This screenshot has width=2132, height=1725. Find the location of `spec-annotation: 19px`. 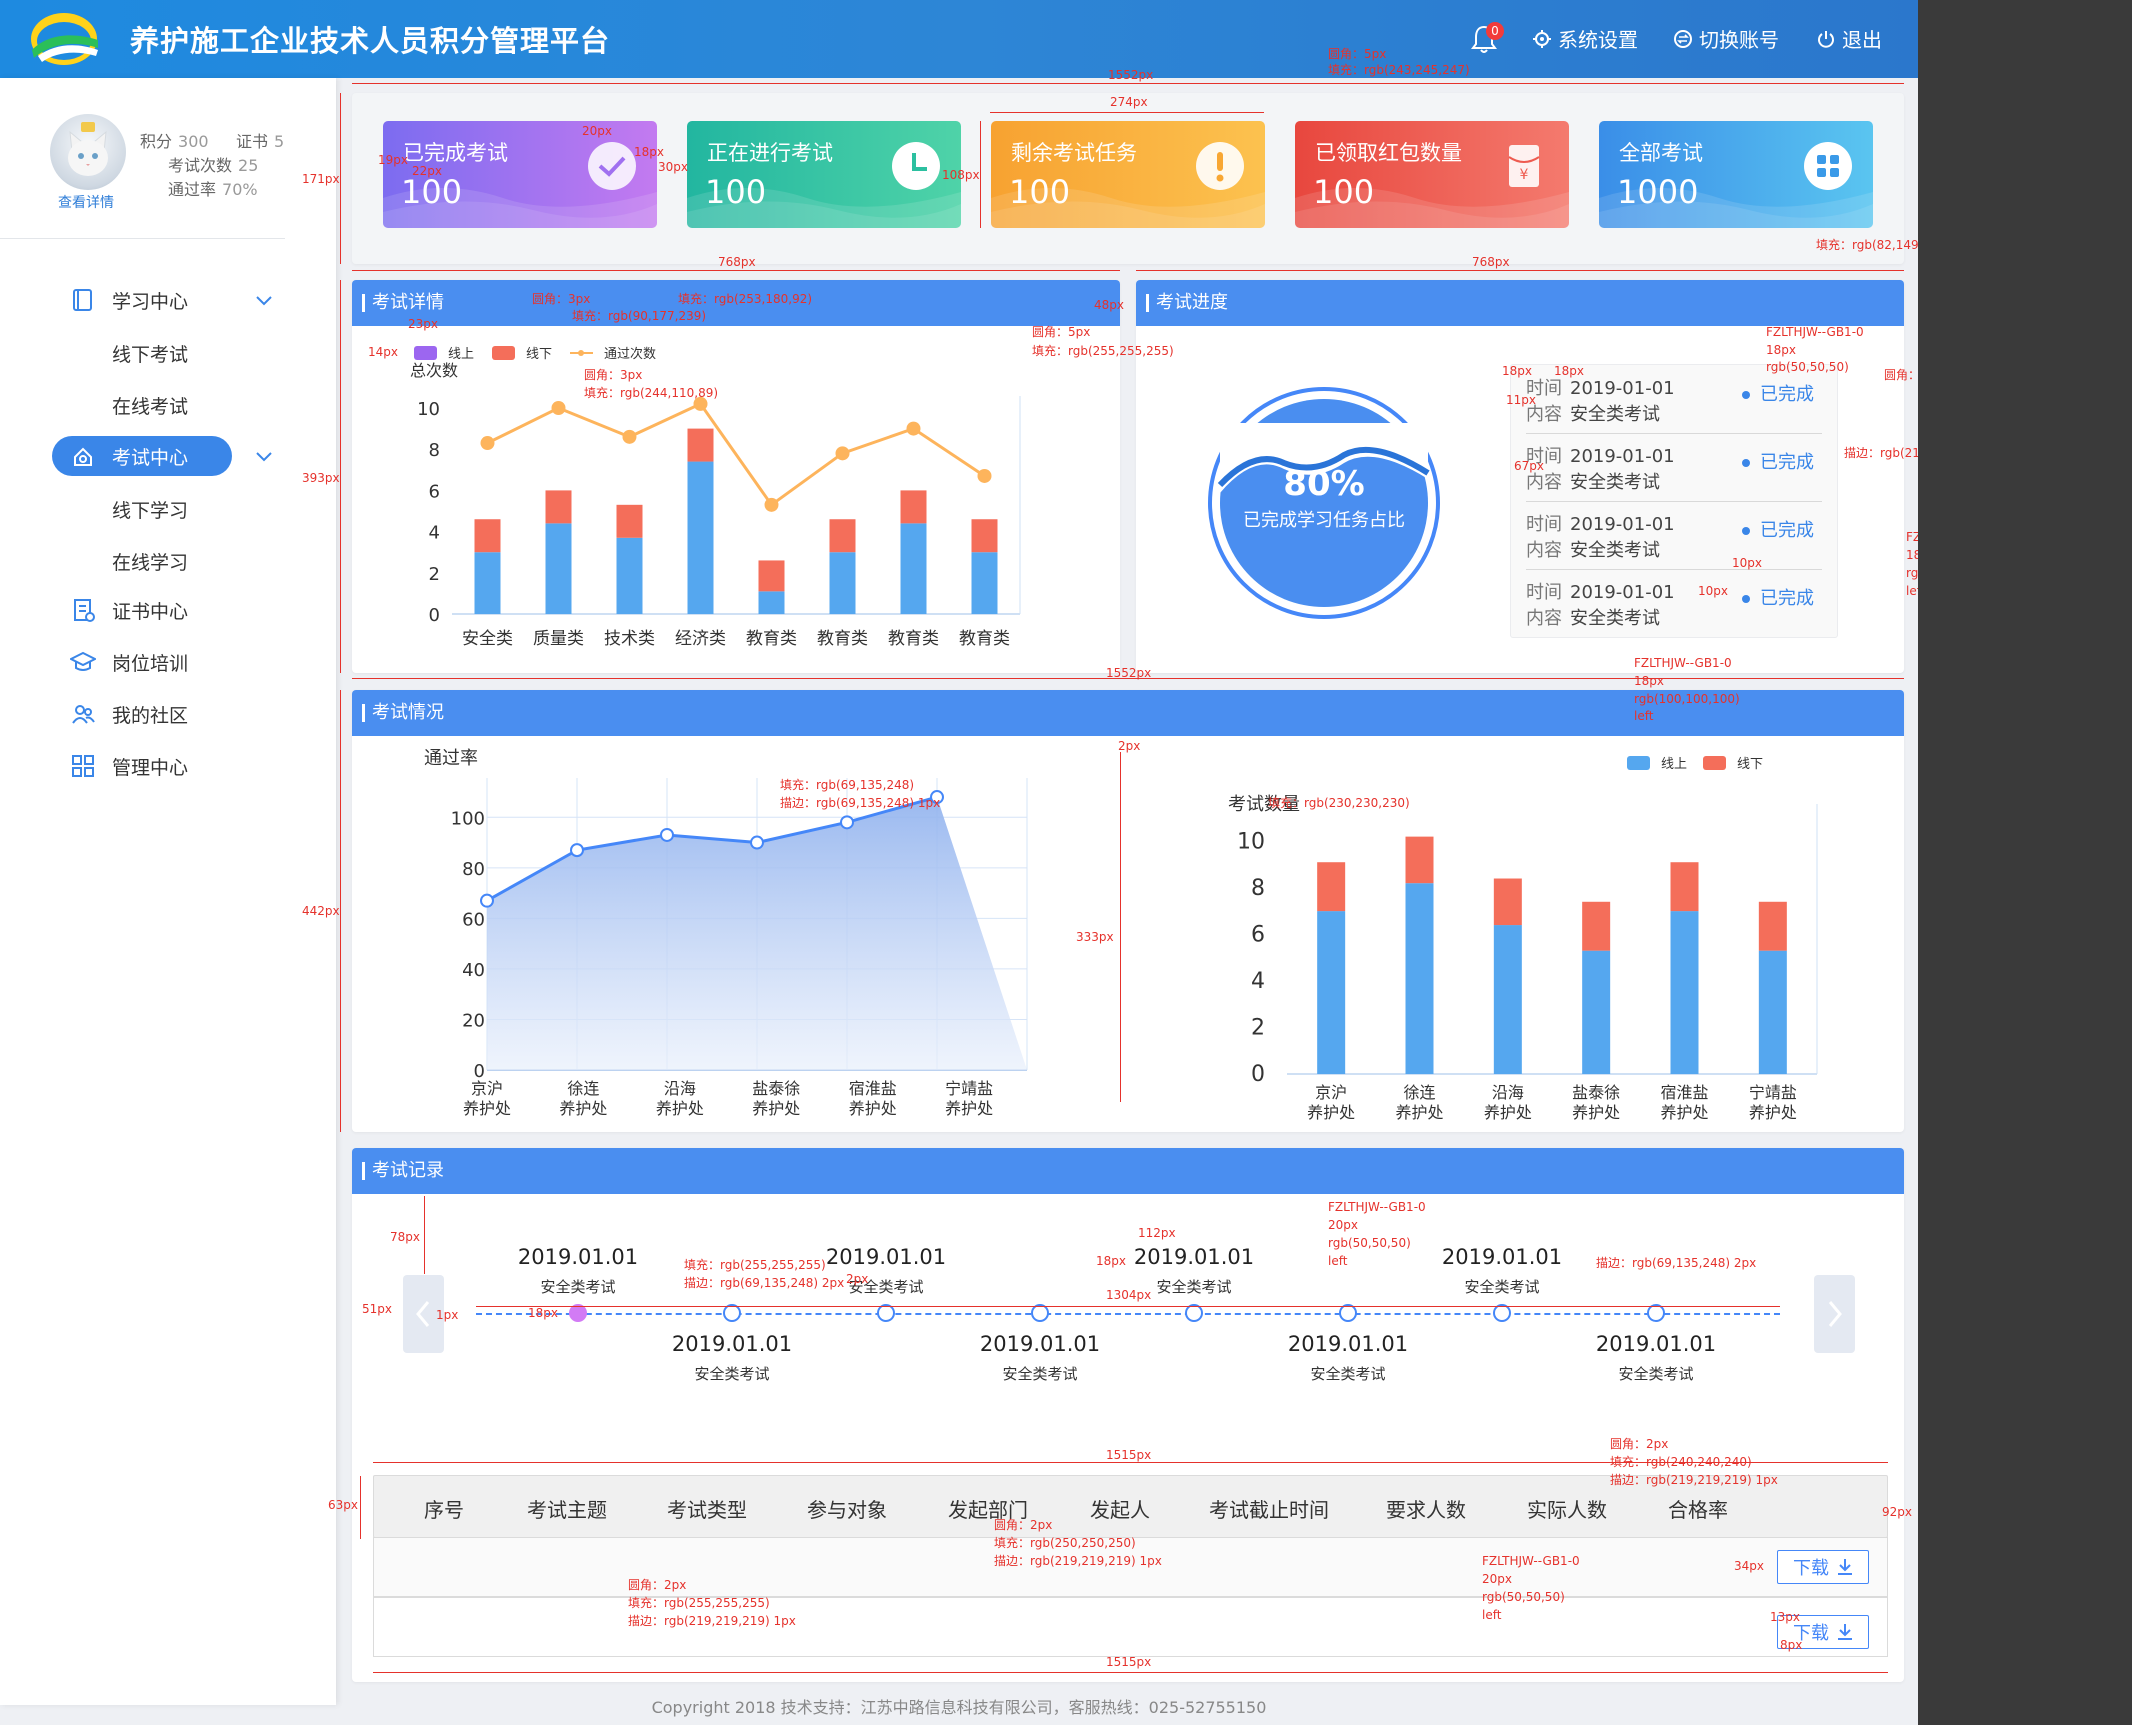

spec-annotation: 19px is located at coordinates (393, 160).